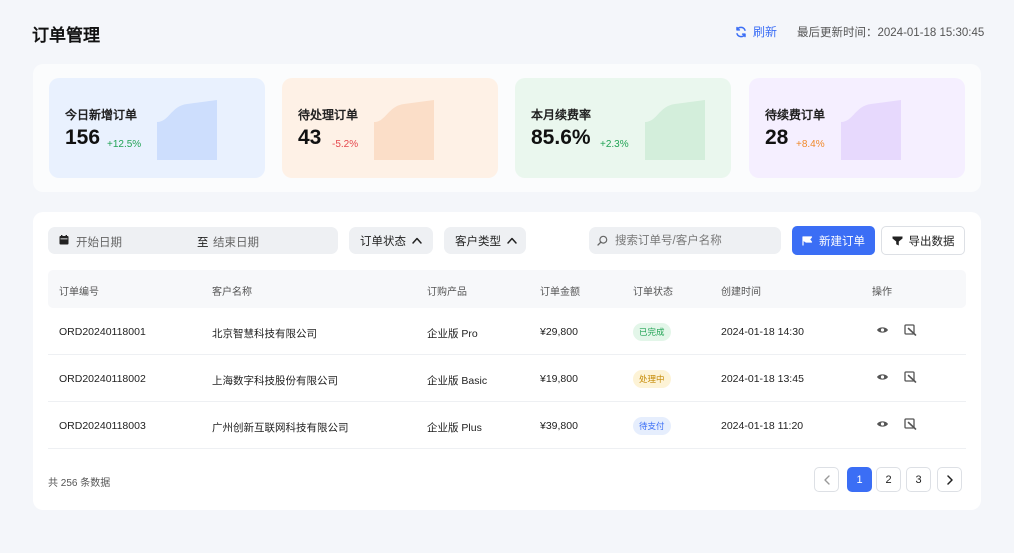 This screenshot has width=1014, height=553. I want to click on stat-label: 本月续费率, so click(561, 115).